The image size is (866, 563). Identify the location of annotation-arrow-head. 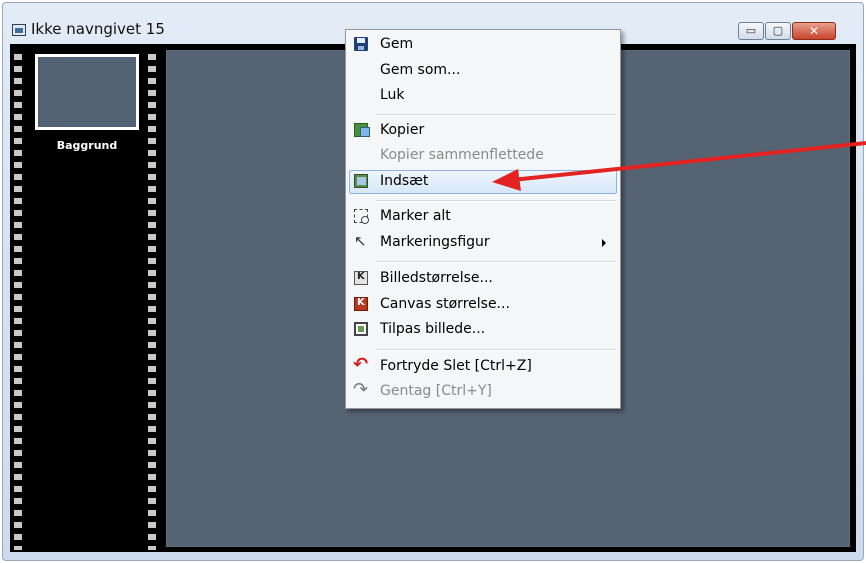
(506, 180).